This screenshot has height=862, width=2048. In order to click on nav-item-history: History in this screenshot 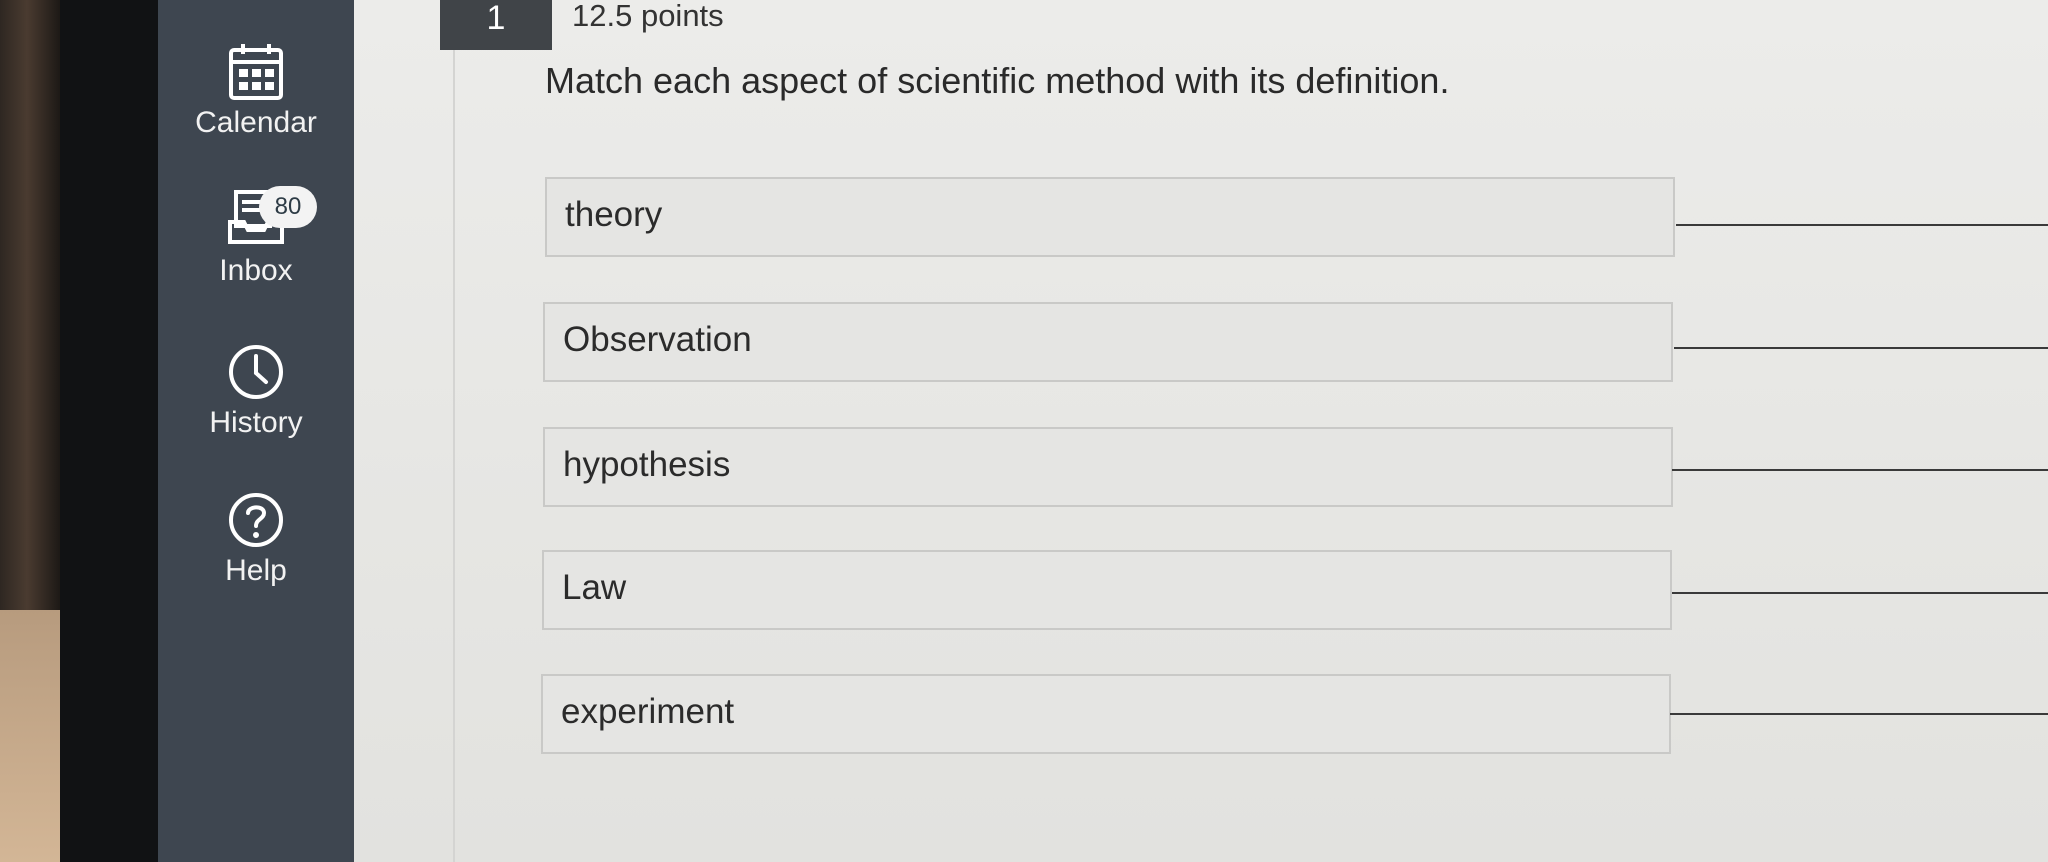, I will do `click(256, 391)`.